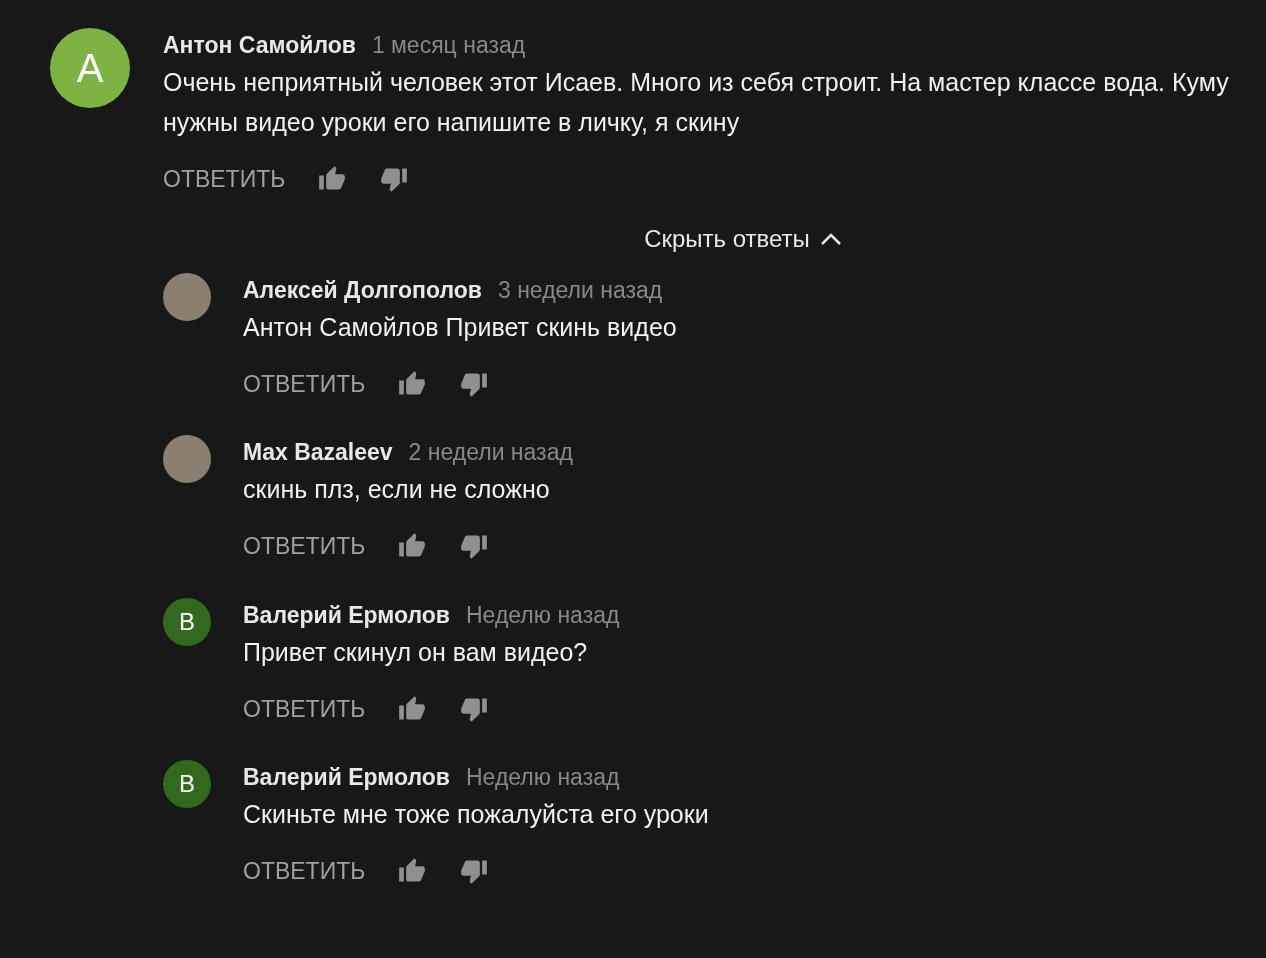 This screenshot has height=958, width=1266. I want to click on comment-time: 1 месяц назад, so click(448, 45).